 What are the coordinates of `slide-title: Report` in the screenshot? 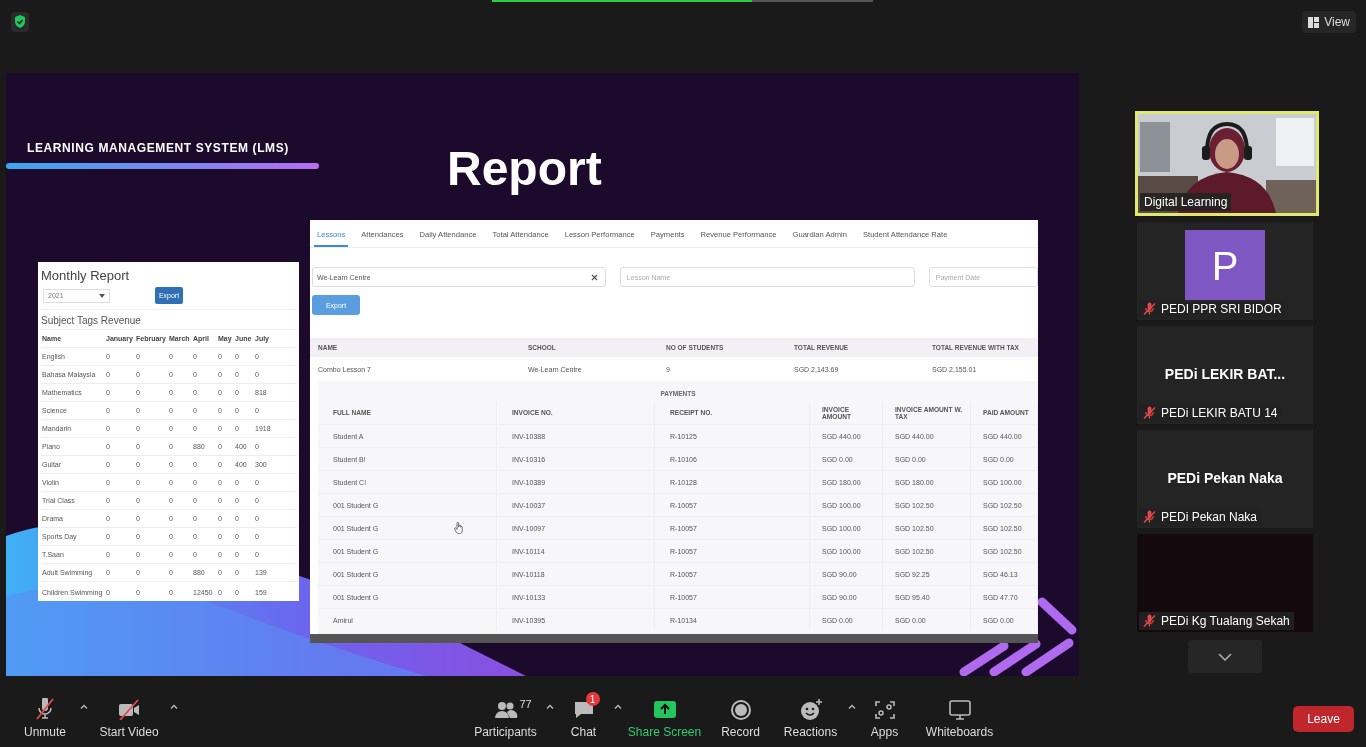 It's located at (524, 168).